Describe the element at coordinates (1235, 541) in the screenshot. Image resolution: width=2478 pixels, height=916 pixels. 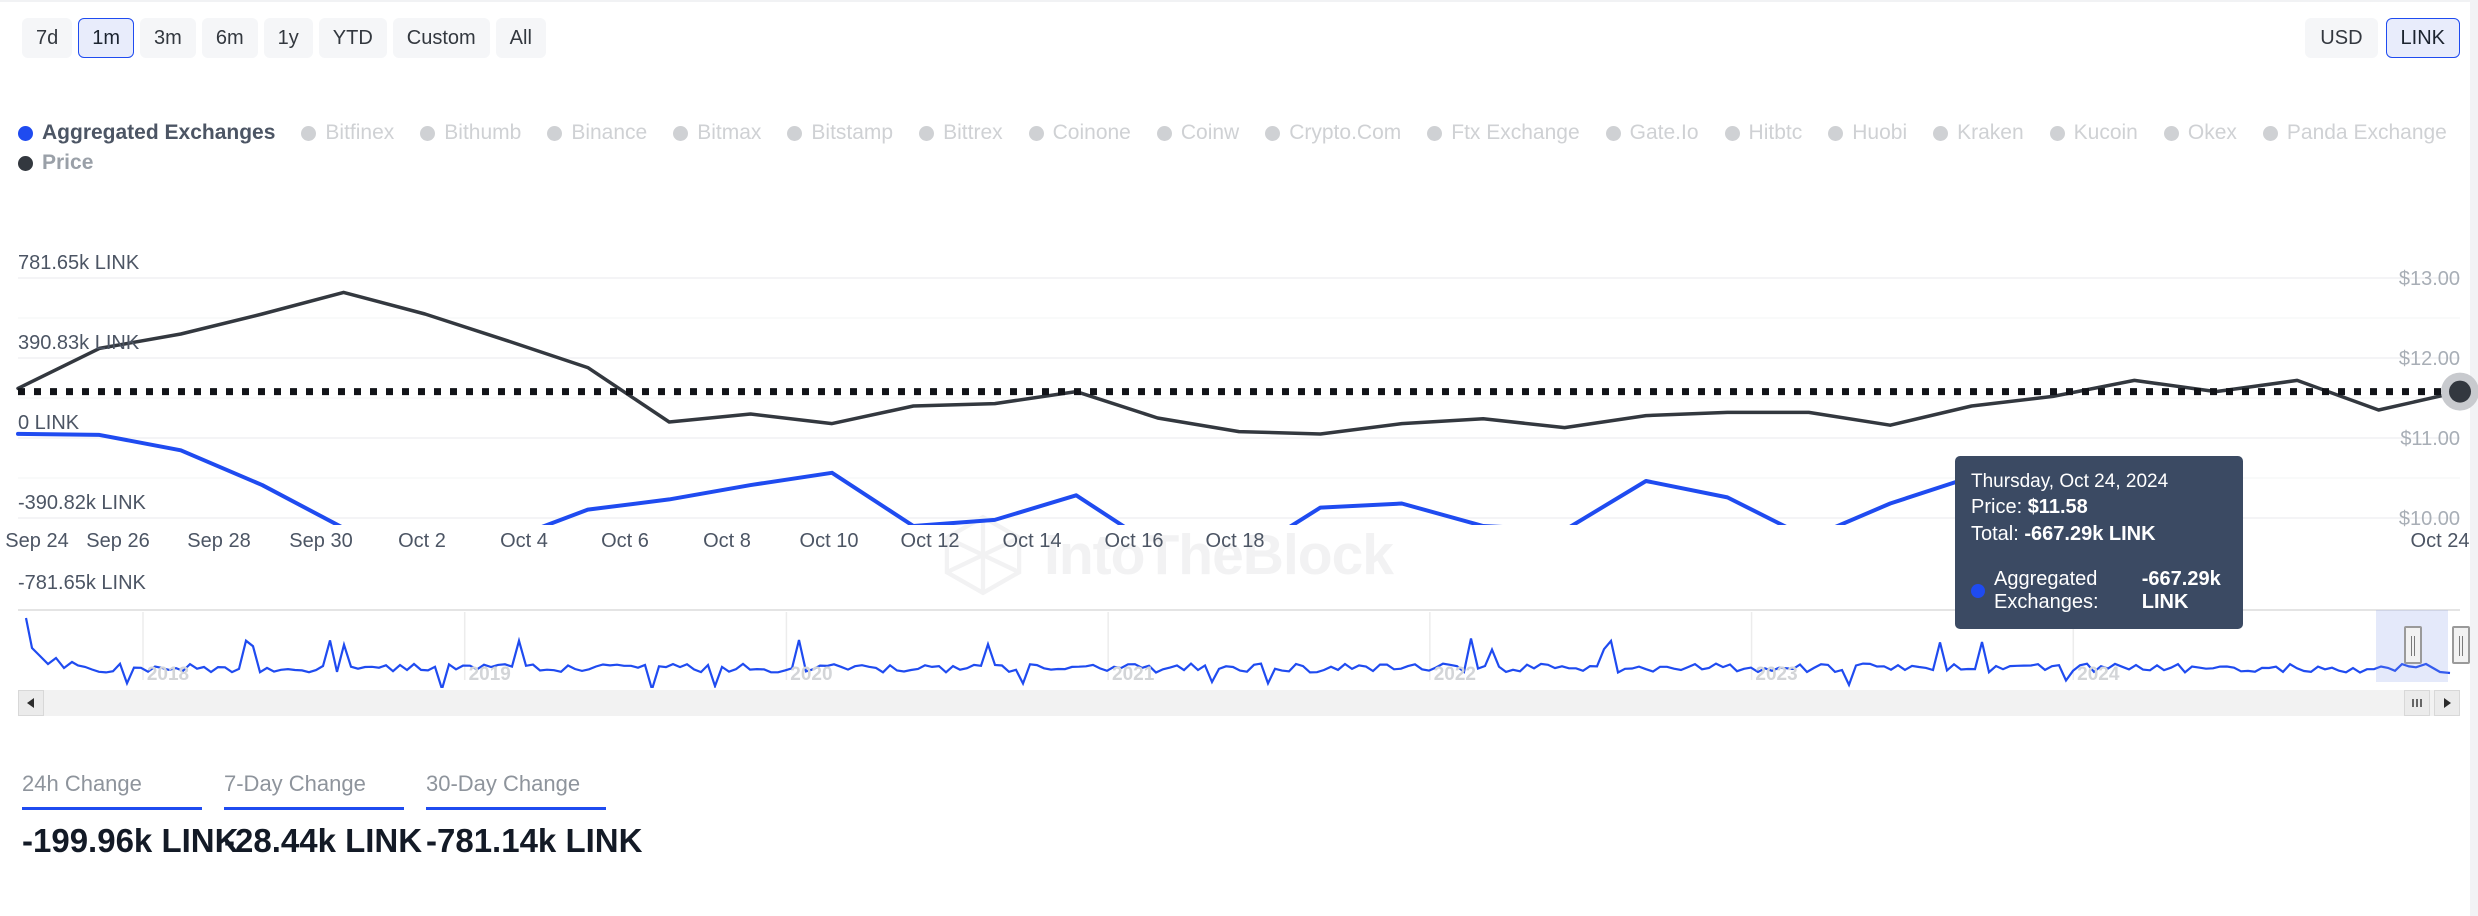
I see `x-tick-label: Oct 18` at that location.